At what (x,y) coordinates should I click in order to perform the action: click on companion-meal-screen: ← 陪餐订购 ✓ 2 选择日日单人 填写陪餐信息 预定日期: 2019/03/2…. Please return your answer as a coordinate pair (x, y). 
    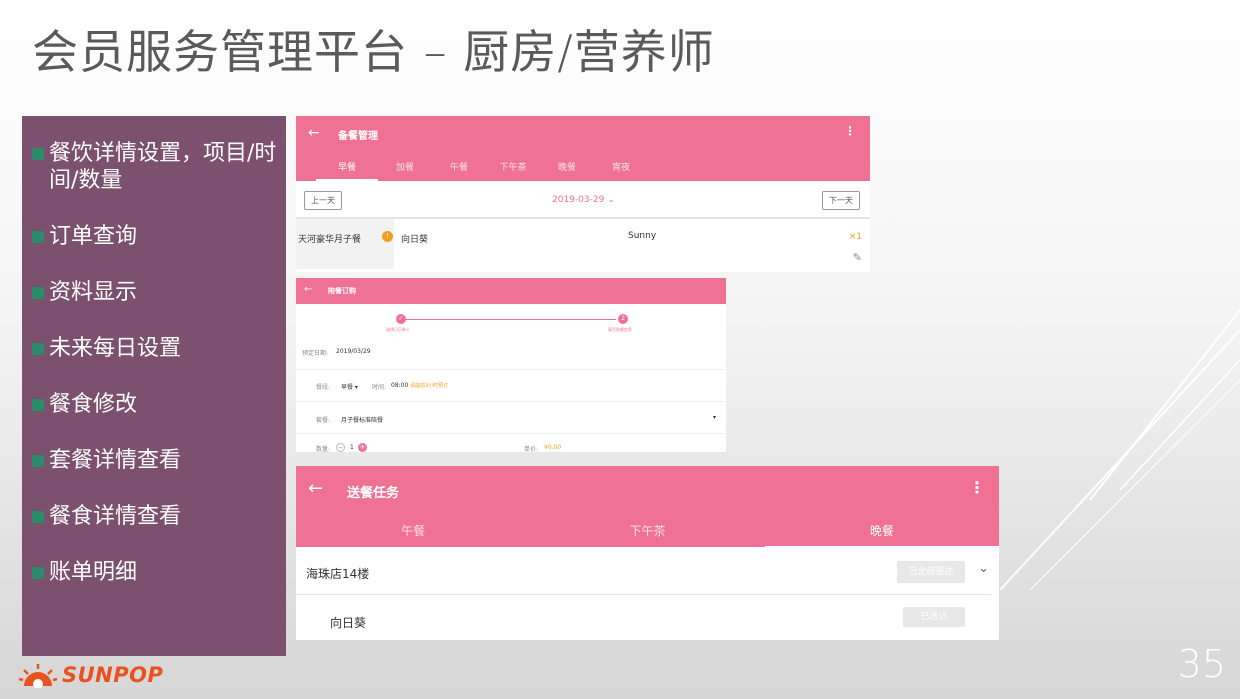
    Looking at the image, I should click on (511, 365).